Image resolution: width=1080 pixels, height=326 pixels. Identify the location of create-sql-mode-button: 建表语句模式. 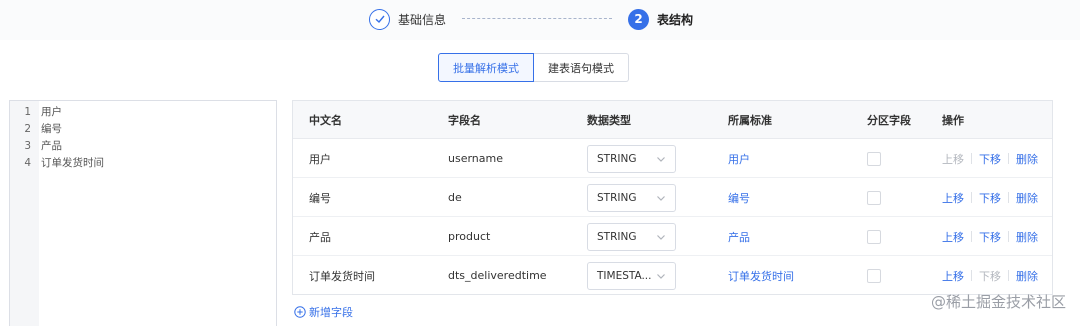
(581, 67).